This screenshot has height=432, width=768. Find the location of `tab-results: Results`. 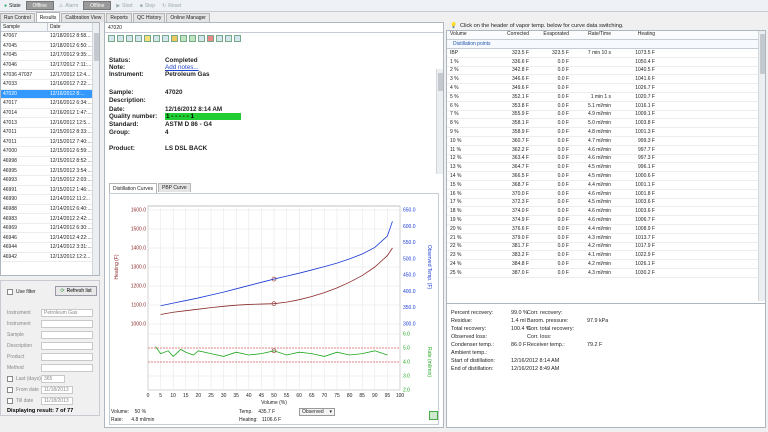

tab-results: Results is located at coordinates (48, 17).